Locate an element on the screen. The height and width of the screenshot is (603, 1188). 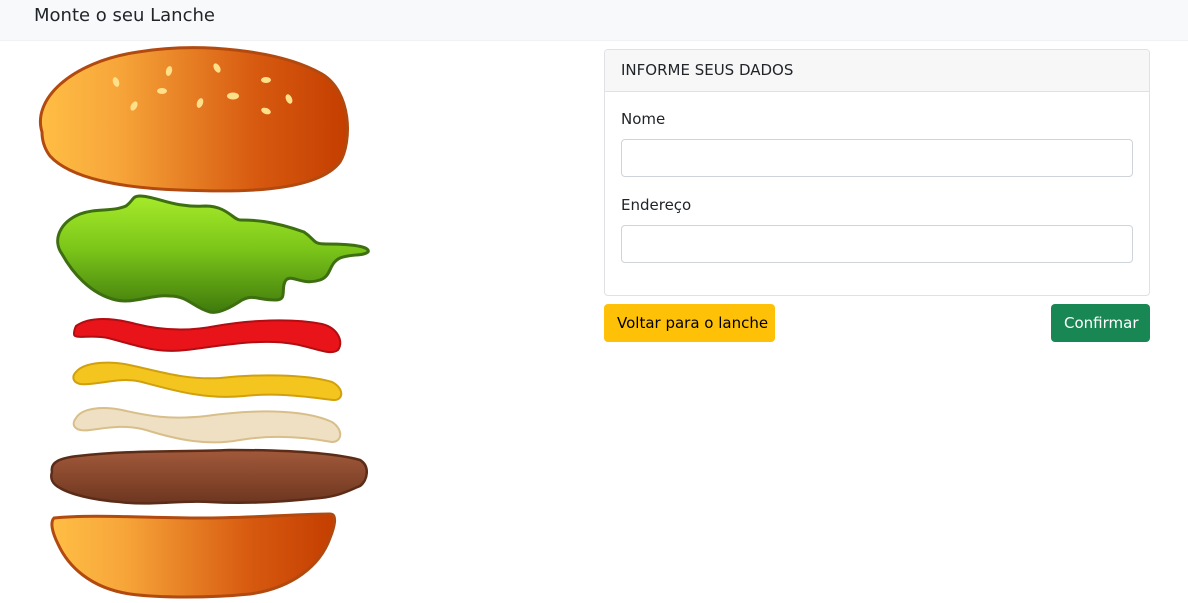
address-input is located at coordinates (877, 244).